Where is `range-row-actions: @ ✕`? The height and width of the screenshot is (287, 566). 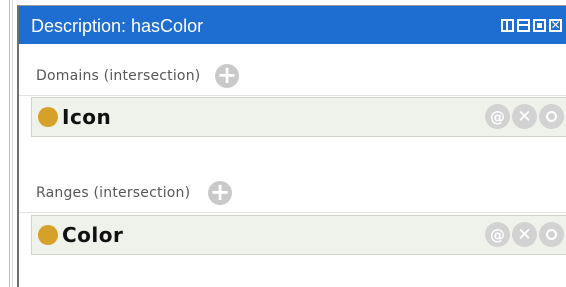
range-row-actions: @ ✕ is located at coordinates (524, 234).